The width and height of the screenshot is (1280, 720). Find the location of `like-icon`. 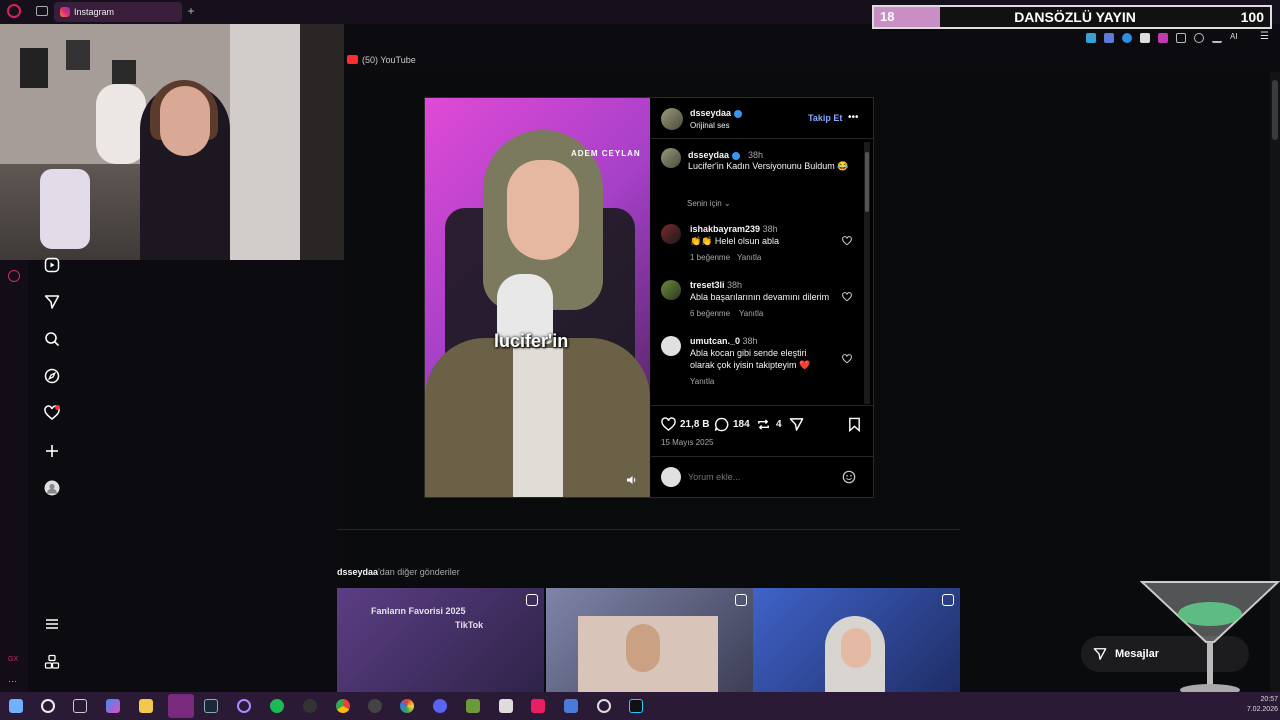

like-icon is located at coordinates (668, 424).